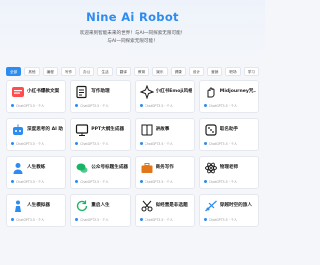  I want to click on tab-1: 其他, so click(32, 71).